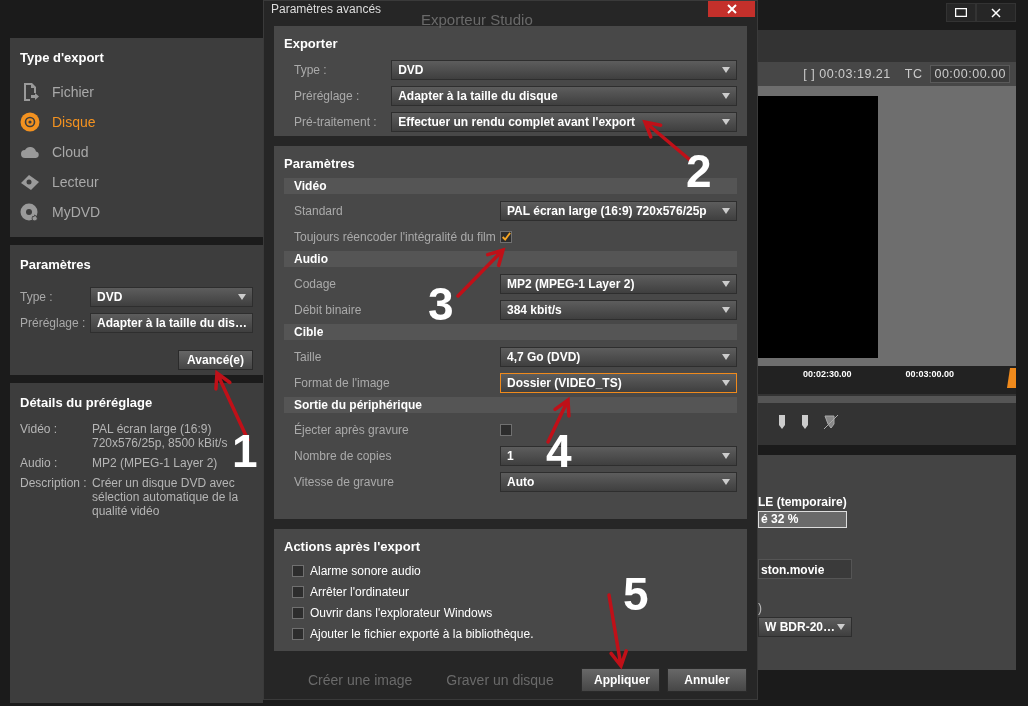  I want to click on dropdown: 384 kbit/s, so click(618, 309).